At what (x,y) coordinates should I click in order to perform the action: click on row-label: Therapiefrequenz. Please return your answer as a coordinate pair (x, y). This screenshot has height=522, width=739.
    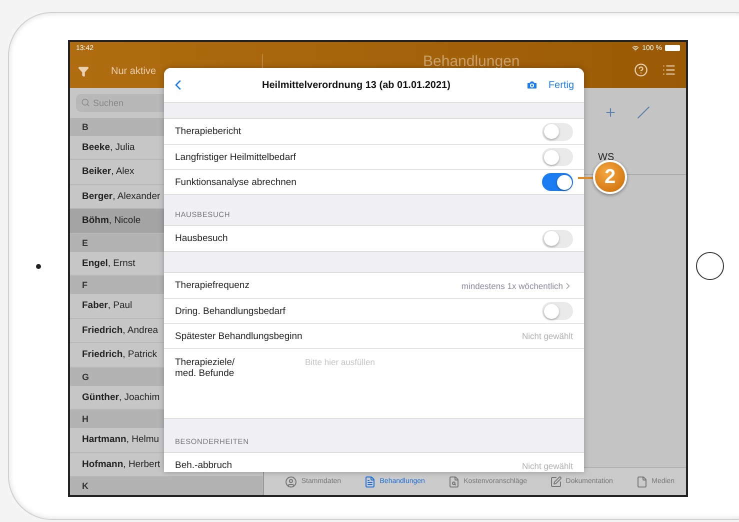
    Looking at the image, I should click on (212, 285).